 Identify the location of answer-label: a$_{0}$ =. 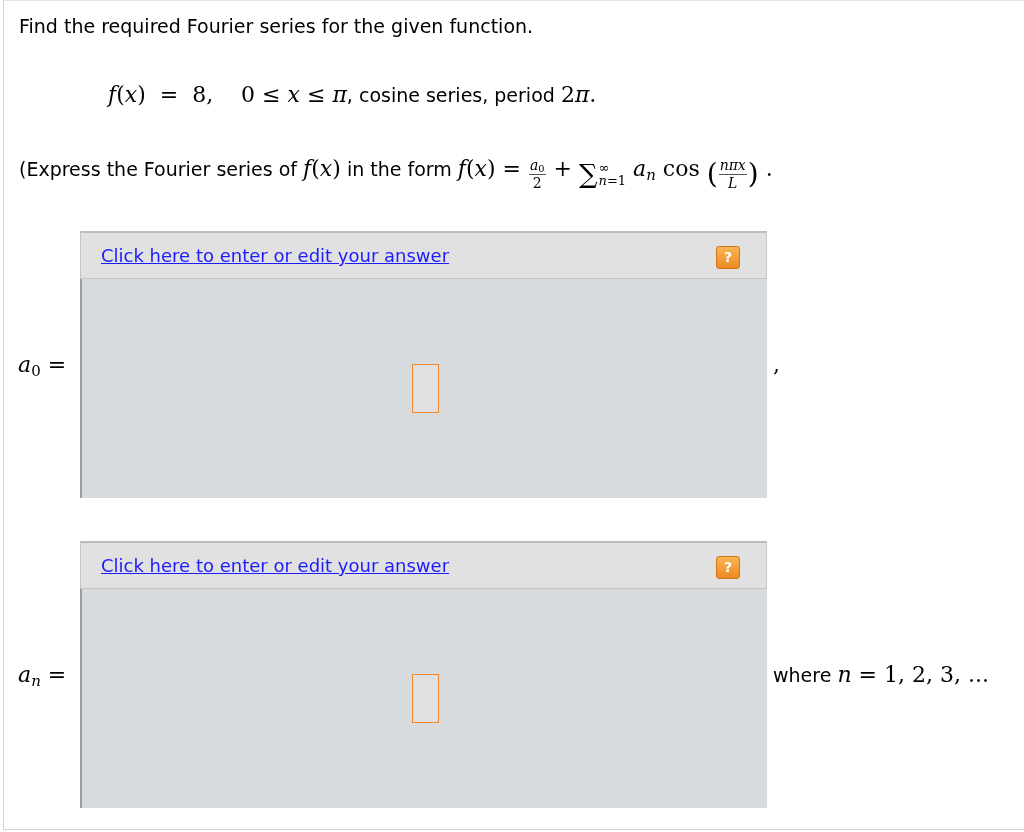
(42, 364).